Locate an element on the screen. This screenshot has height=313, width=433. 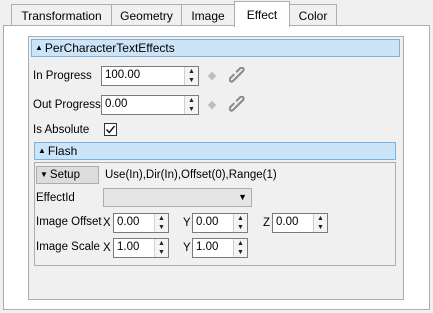
out-progress-spinbox: 0.00 ▲ ▼ is located at coordinates (150, 105).